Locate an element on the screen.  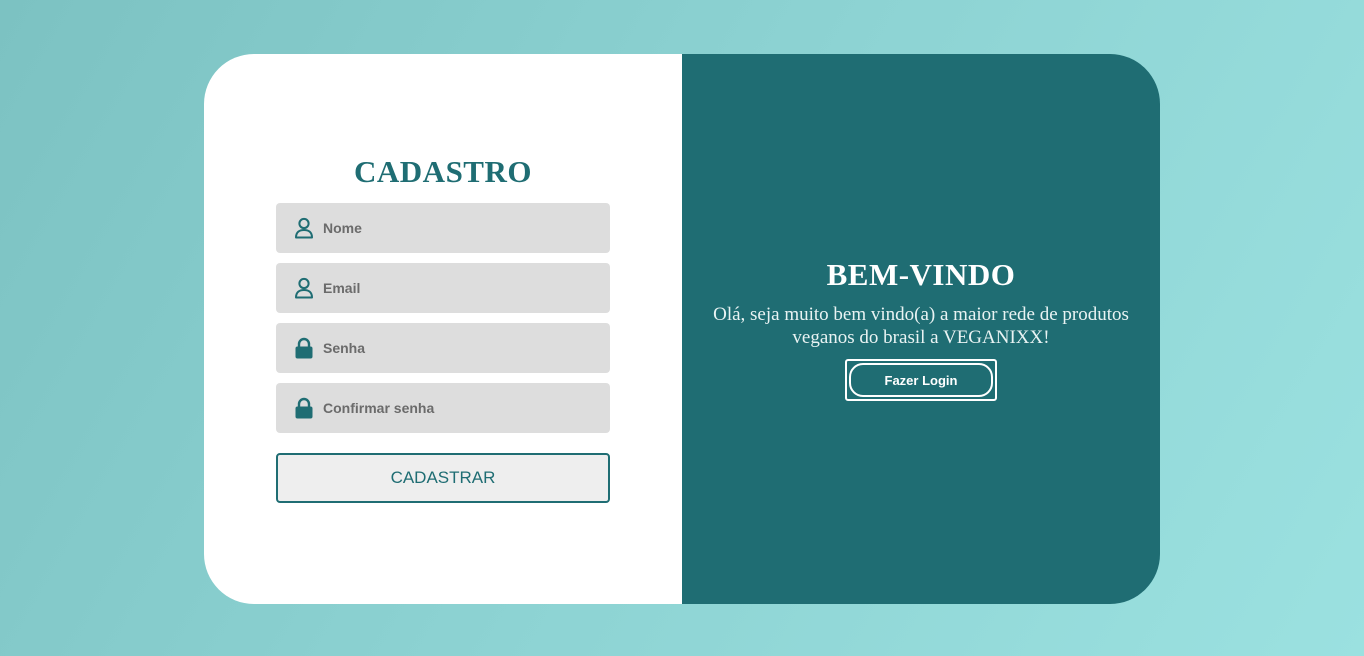
login-button: Fazer Login is located at coordinates (921, 380).